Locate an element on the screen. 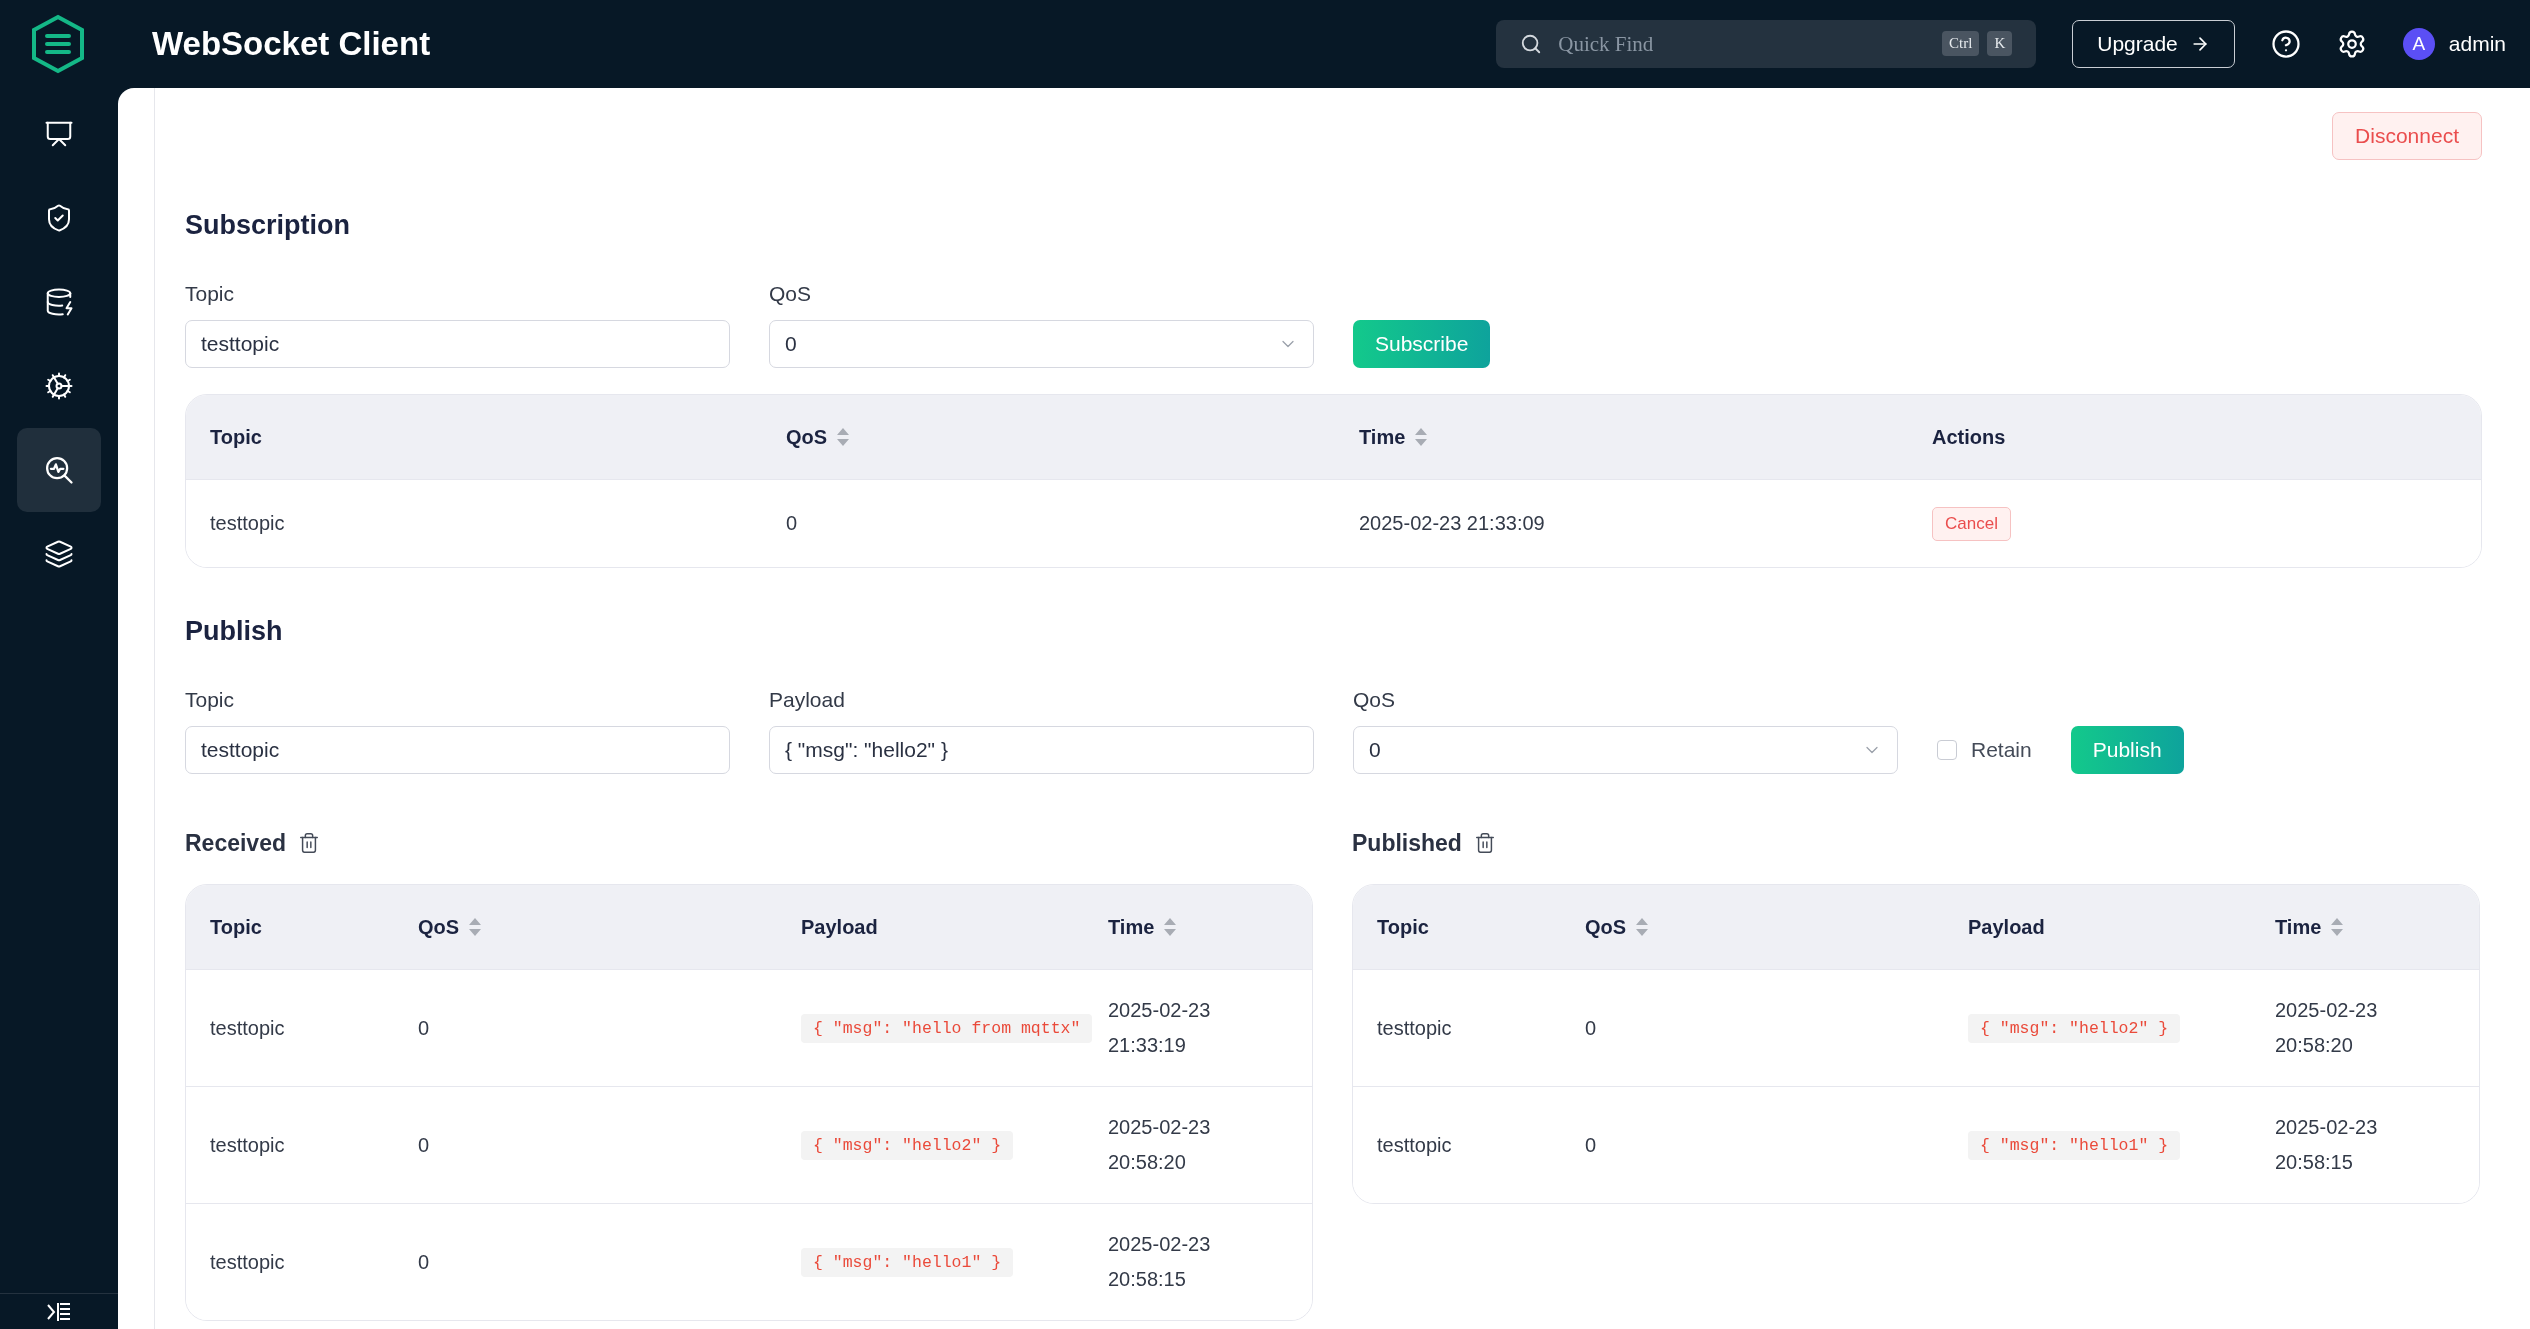 The height and width of the screenshot is (1329, 2530). section-title: Published is located at coordinates (1407, 843).